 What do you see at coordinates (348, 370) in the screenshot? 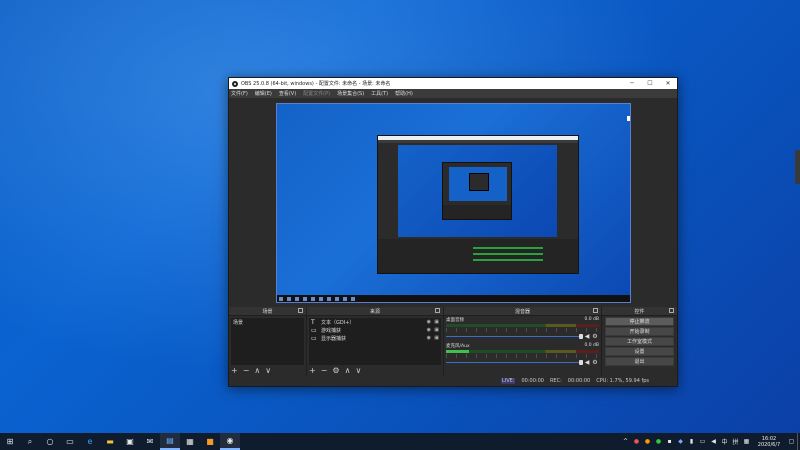
I see `move-source-up-button: ∧` at bounding box center [348, 370].